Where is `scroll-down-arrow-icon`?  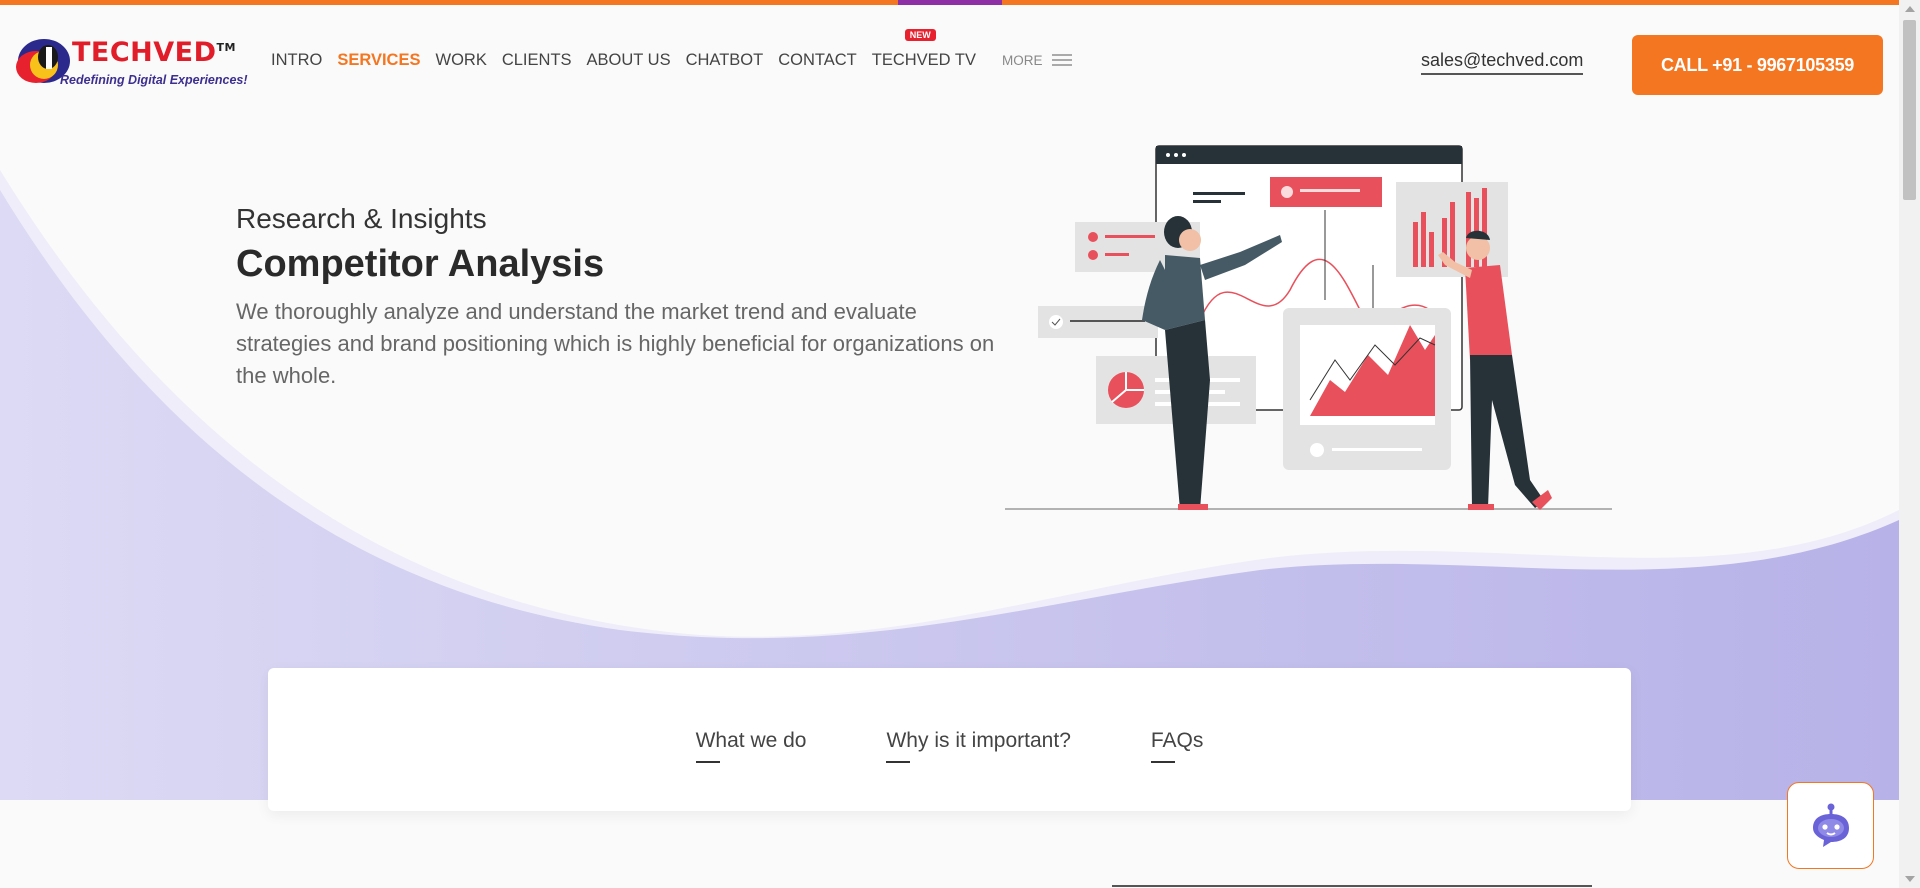 scroll-down-arrow-icon is located at coordinates (1910, 879).